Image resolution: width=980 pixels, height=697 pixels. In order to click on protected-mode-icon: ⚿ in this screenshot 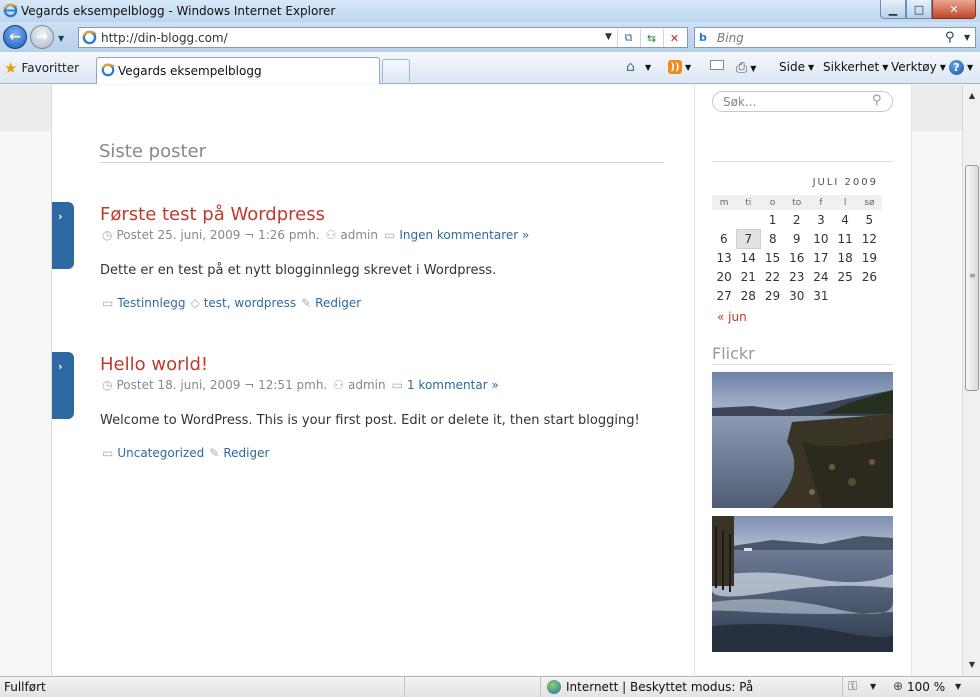, I will do `click(852, 686)`.